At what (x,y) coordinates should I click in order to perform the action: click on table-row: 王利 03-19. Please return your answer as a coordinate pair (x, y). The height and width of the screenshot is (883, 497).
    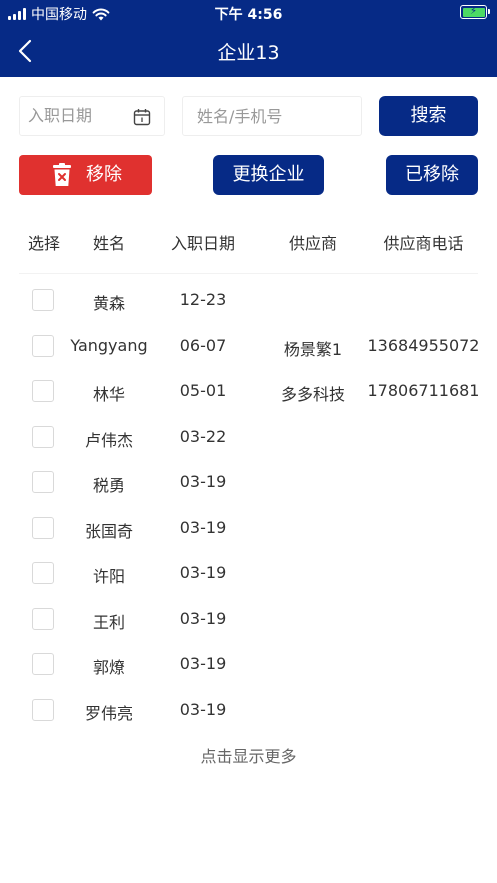
    Looking at the image, I should click on (248, 619).